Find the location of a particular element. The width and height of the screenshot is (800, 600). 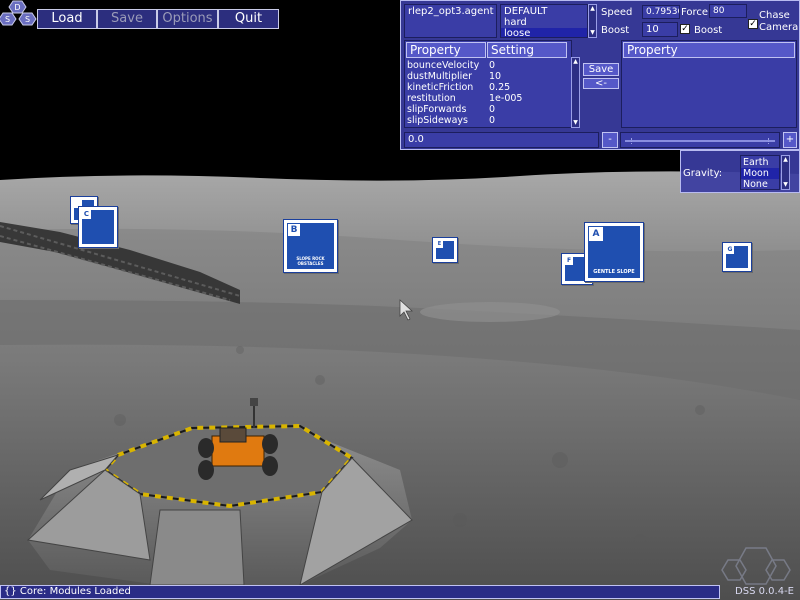

camera-label: Camera is located at coordinates (779, 27).